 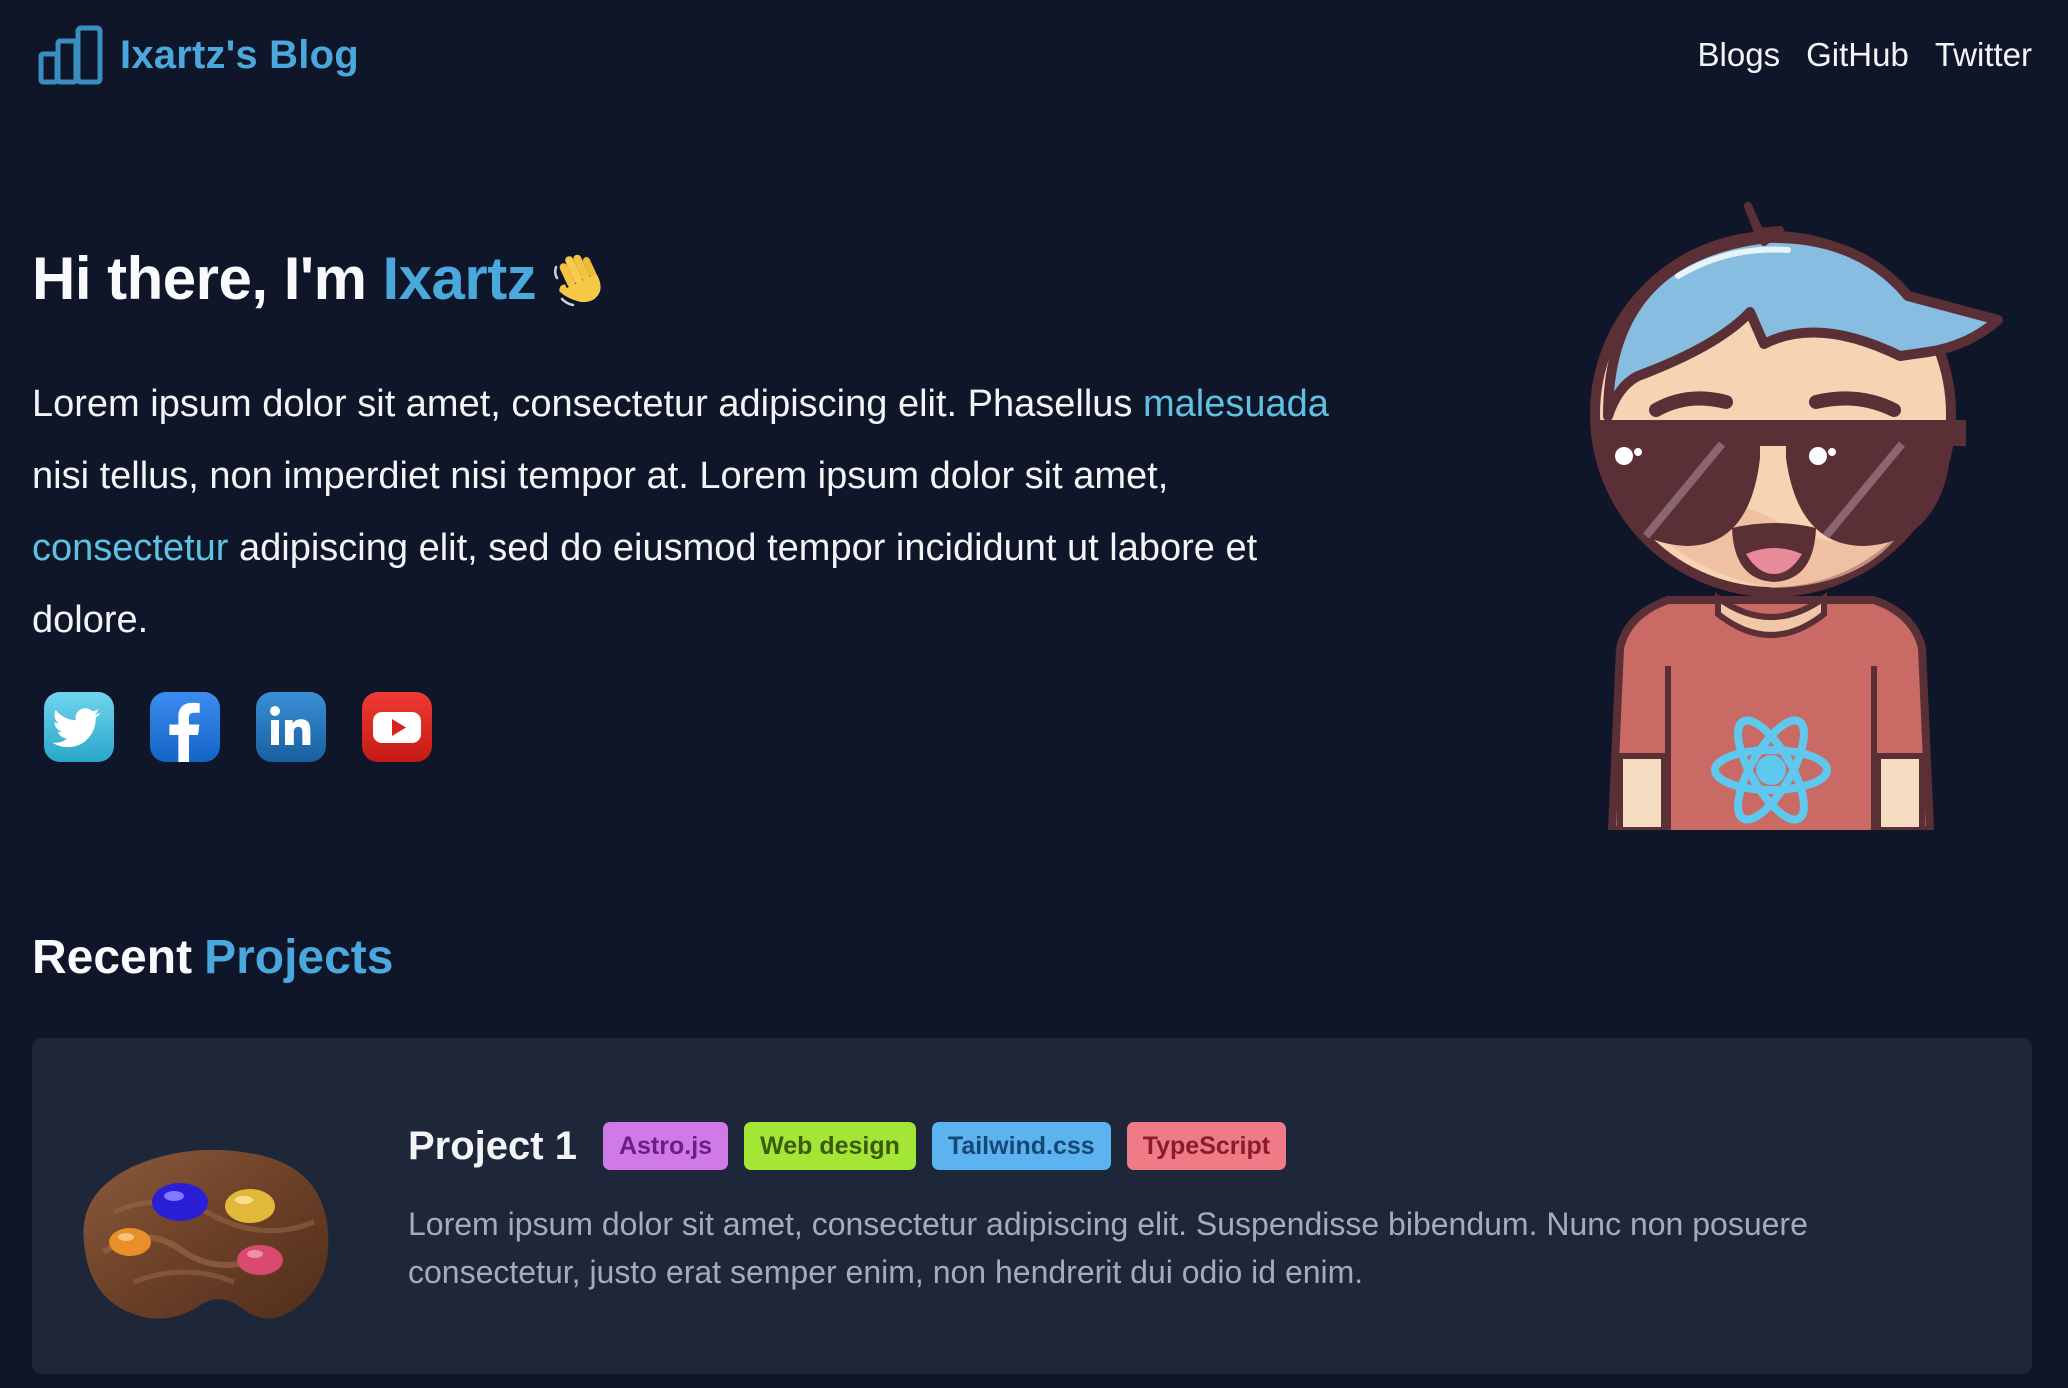 What do you see at coordinates (1983, 55) in the screenshot?
I see `nav-twitter-link: Twitter` at bounding box center [1983, 55].